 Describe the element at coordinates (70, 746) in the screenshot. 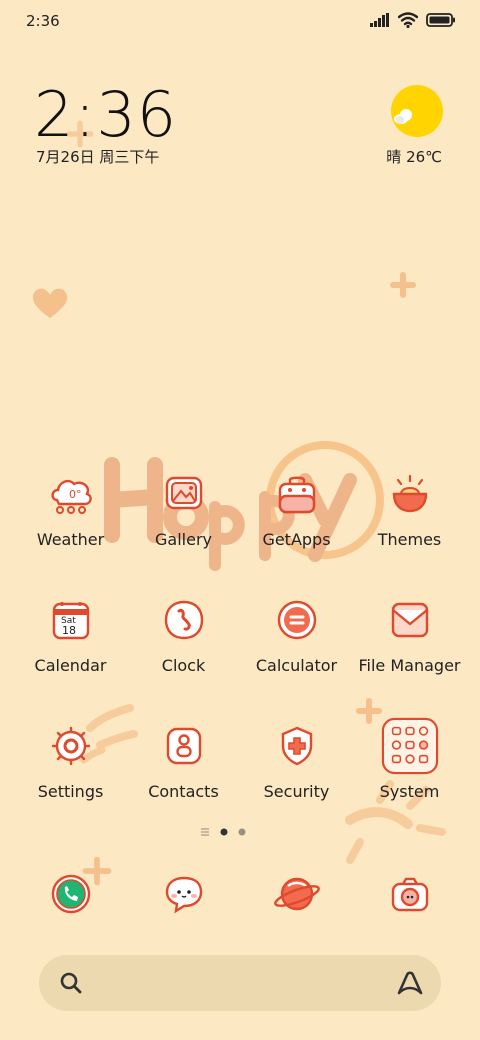

I see `settings-icon` at that location.